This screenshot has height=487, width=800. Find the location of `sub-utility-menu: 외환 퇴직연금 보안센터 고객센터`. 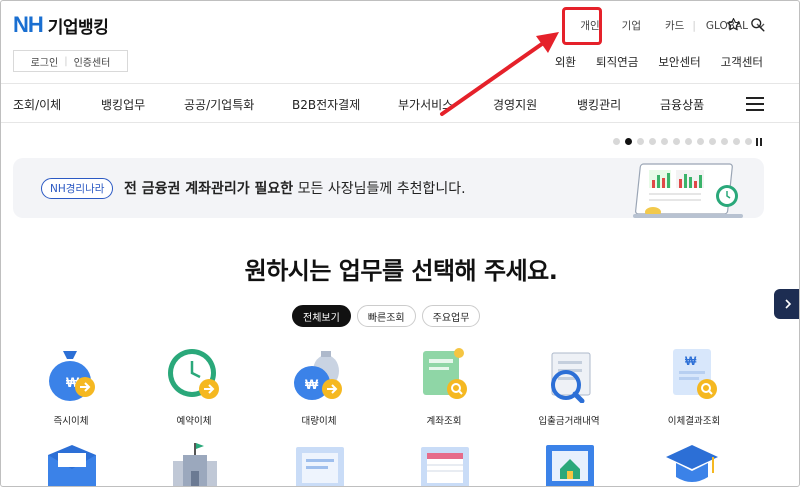

sub-utility-menu: 외환 퇴직연금 보안센터 고객센터 is located at coordinates (659, 62).